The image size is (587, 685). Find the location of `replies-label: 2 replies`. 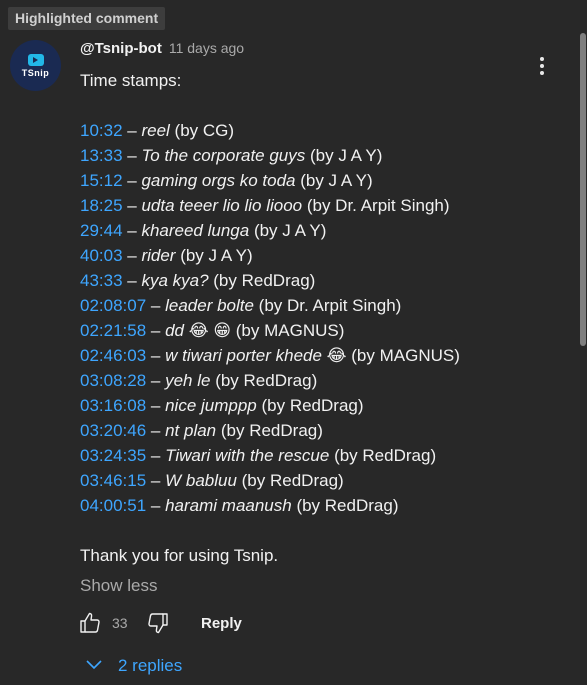

replies-label: 2 replies is located at coordinates (150, 665).